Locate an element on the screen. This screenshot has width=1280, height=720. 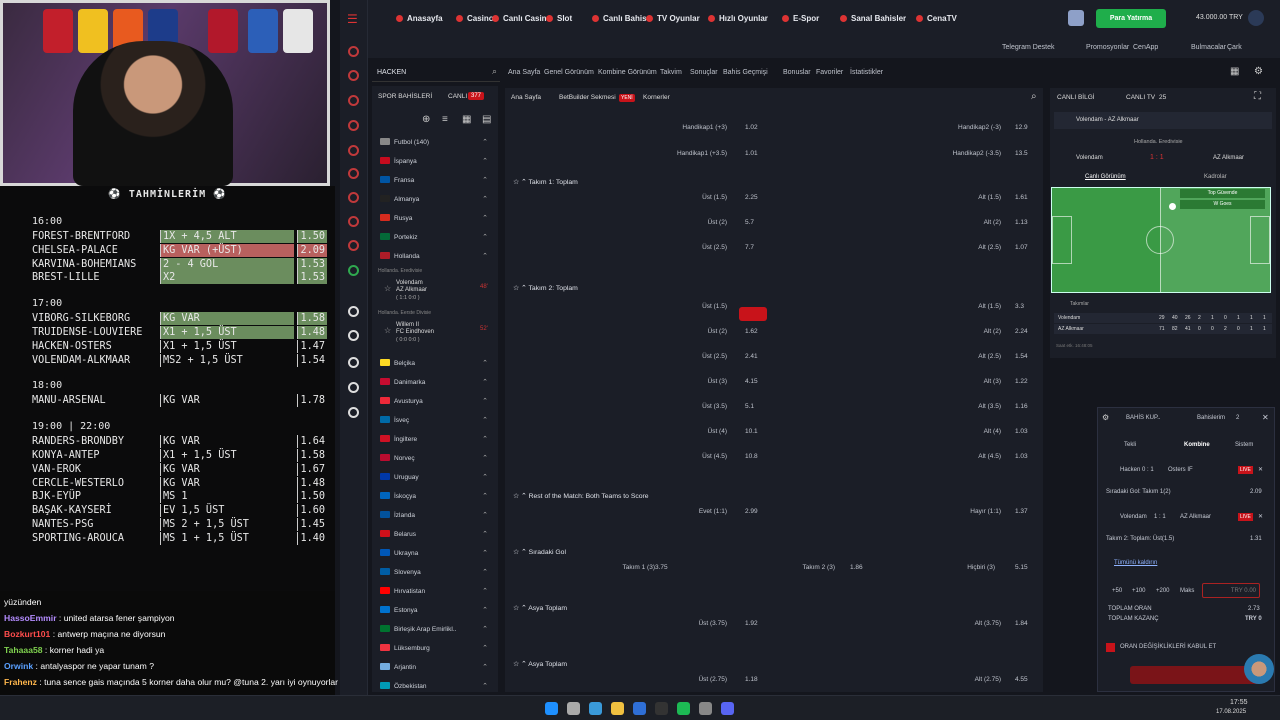
odd-value: 3.3 is located at coordinates (1019, 307).